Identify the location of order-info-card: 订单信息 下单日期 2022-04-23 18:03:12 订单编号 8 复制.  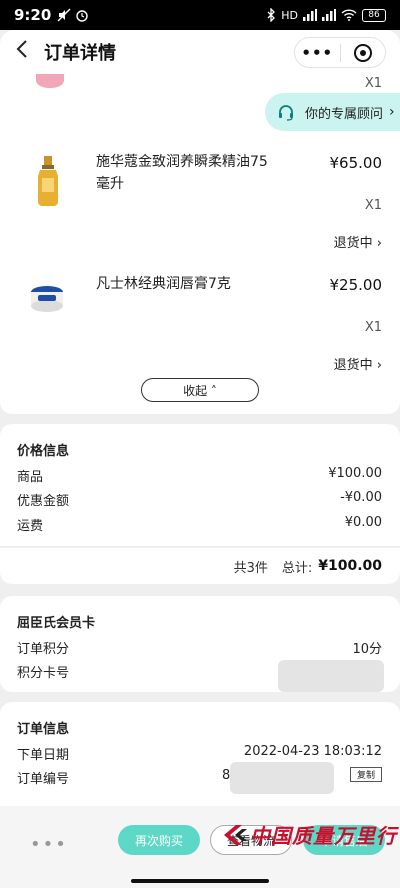
(200, 754).